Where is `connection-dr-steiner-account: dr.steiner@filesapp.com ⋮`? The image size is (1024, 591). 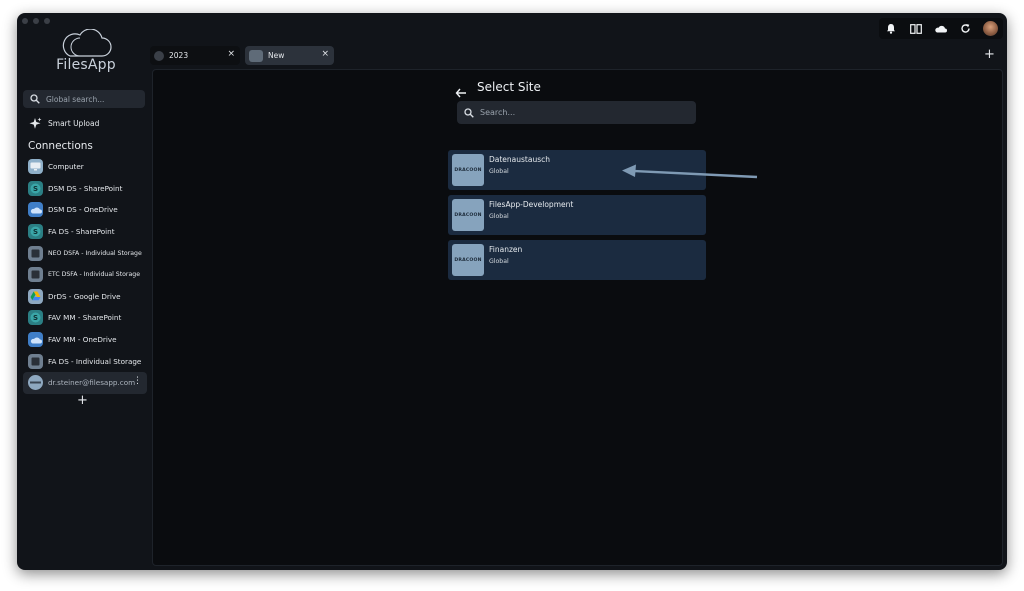
connection-dr-steiner-account: dr.steiner@filesapp.com ⋮ is located at coordinates (85, 382).